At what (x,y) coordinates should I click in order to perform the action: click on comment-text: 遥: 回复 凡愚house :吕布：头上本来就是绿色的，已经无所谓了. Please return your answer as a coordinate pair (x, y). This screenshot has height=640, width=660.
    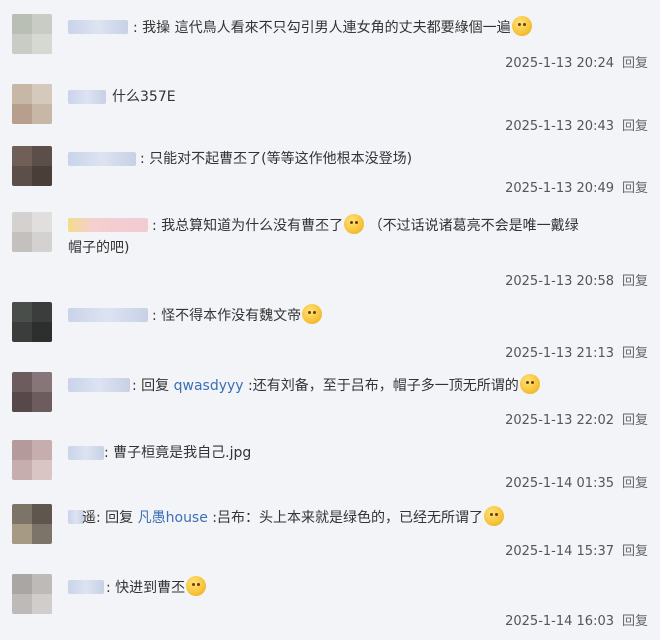
    Looking at the image, I should click on (358, 517).